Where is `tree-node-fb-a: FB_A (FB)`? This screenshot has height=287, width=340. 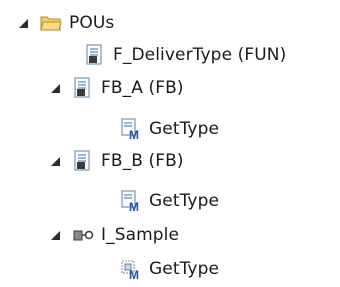
tree-node-fb-a: FB_A (FB) is located at coordinates (116, 88).